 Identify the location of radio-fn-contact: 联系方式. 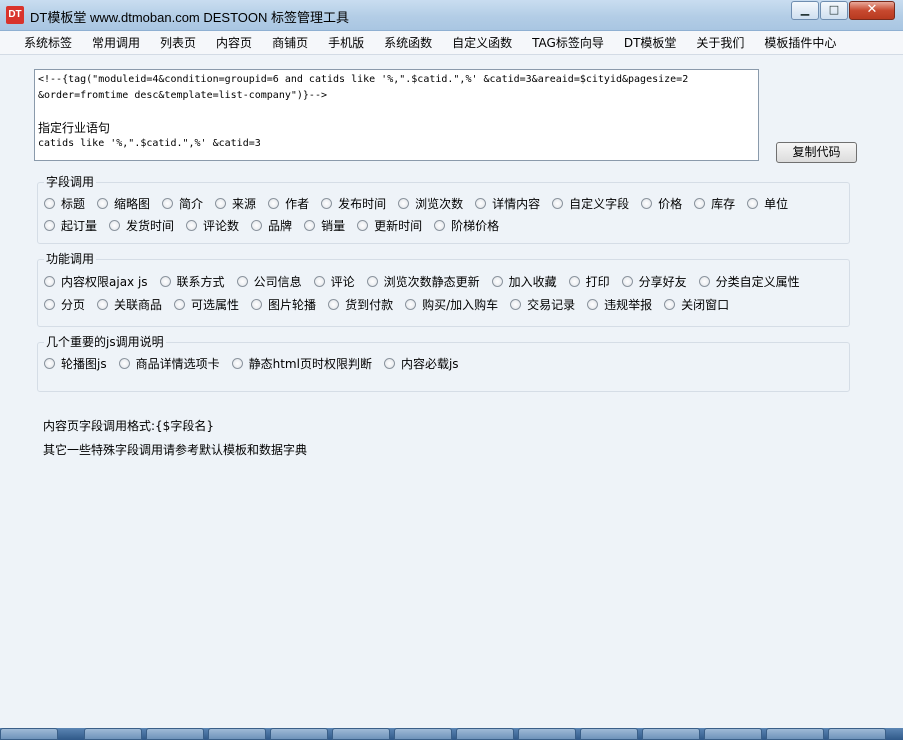
(192, 281).